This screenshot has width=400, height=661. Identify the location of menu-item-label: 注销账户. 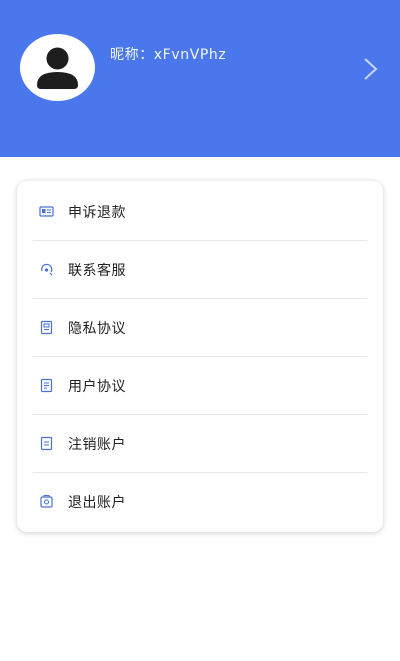
(97, 445).